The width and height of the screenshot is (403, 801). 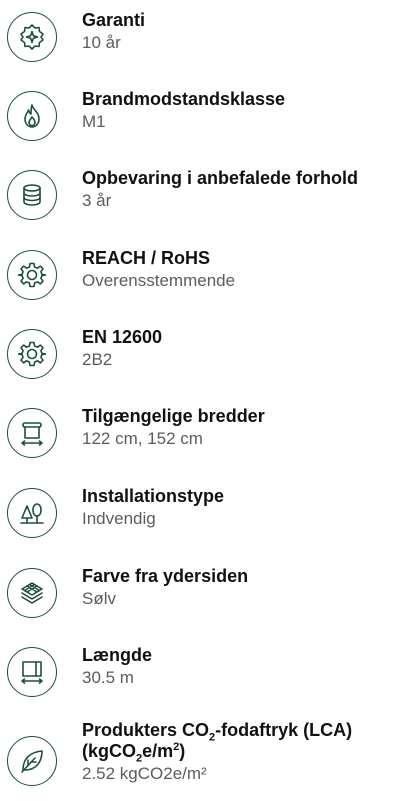 What do you see at coordinates (201, 676) in the screenshot?
I see `spec-item-length: Længde 30.5 m` at bounding box center [201, 676].